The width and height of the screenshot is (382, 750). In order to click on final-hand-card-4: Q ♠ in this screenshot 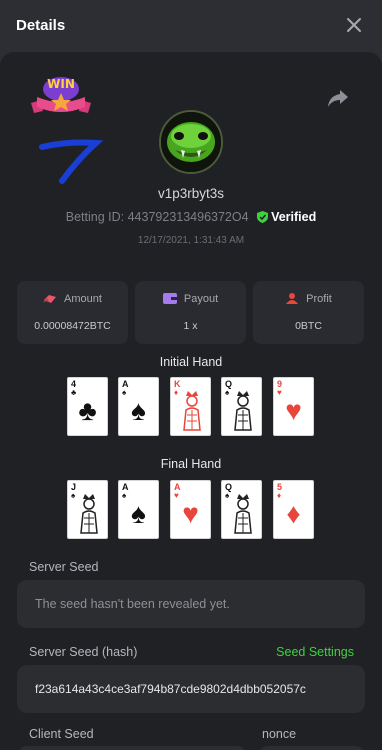, I will do `click(241, 509)`.